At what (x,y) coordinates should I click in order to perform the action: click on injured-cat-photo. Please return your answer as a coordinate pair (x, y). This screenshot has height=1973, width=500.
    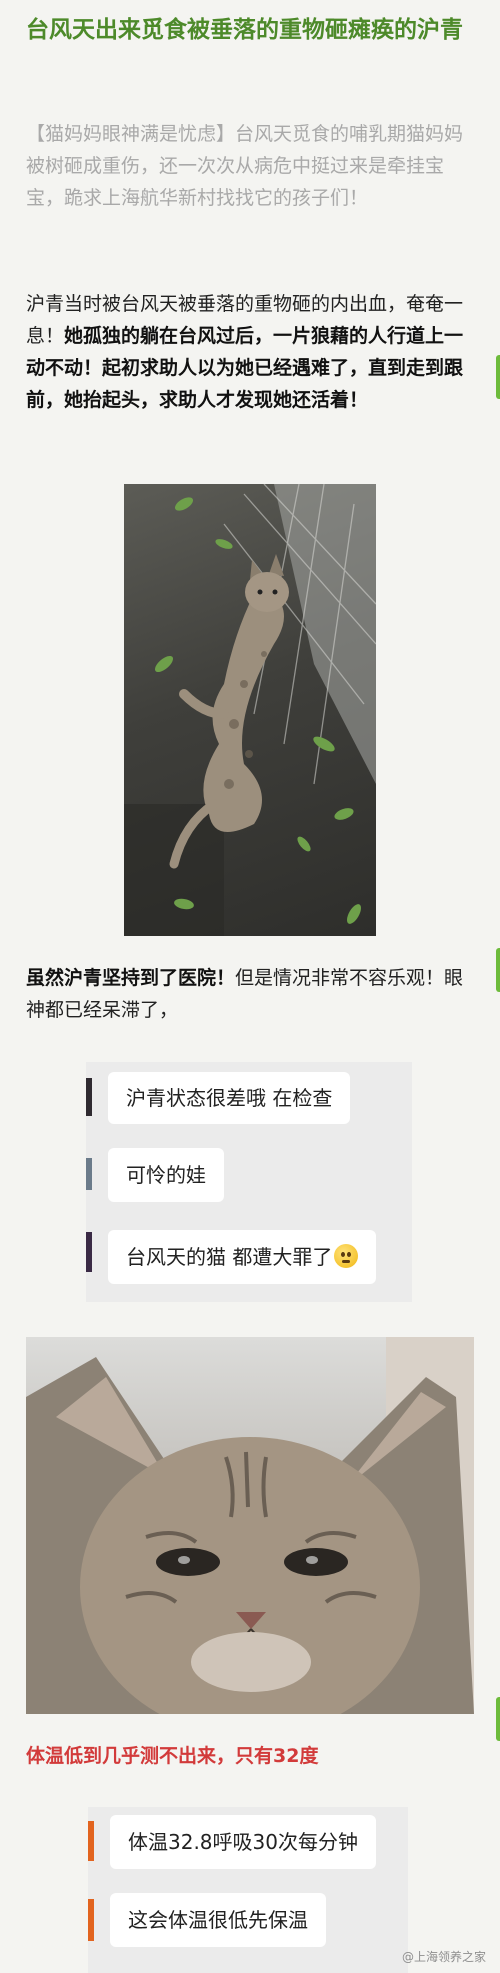
    Looking at the image, I should click on (250, 710).